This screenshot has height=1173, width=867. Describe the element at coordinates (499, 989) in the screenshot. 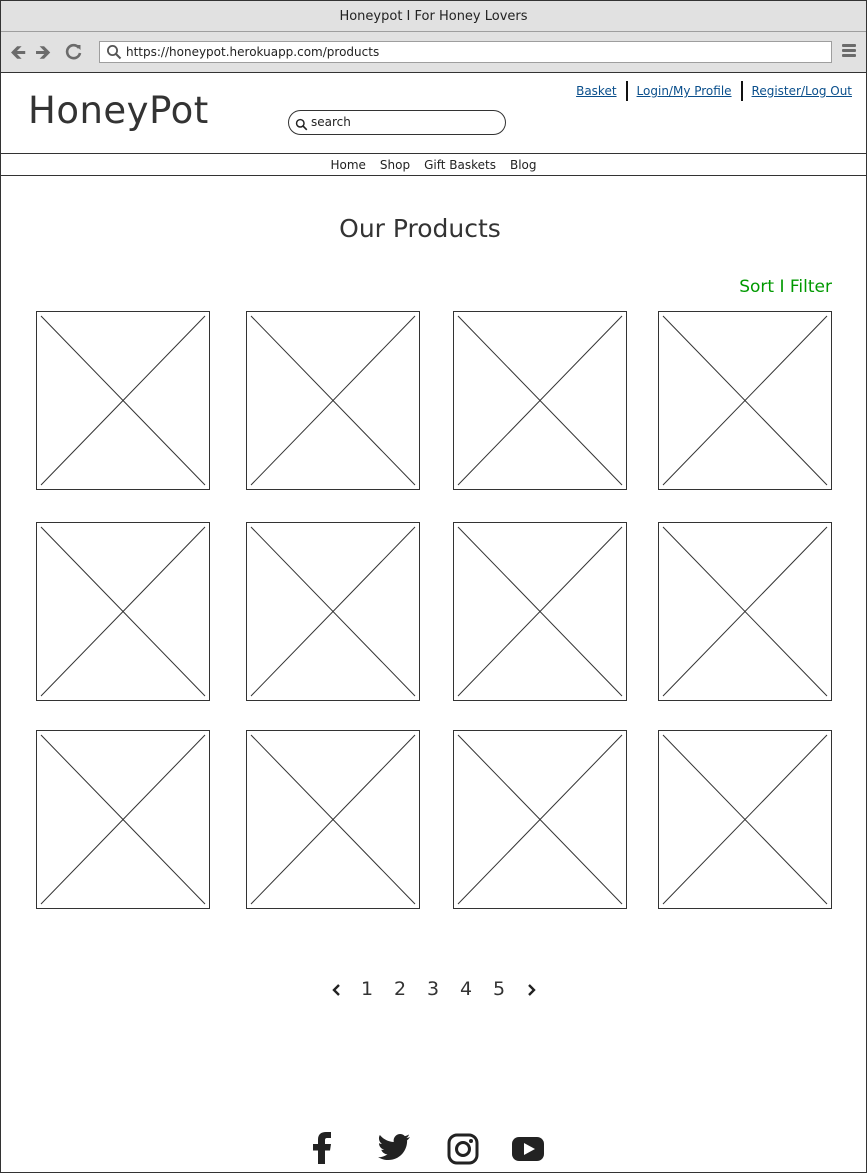

I see `page-5: 5` at that location.